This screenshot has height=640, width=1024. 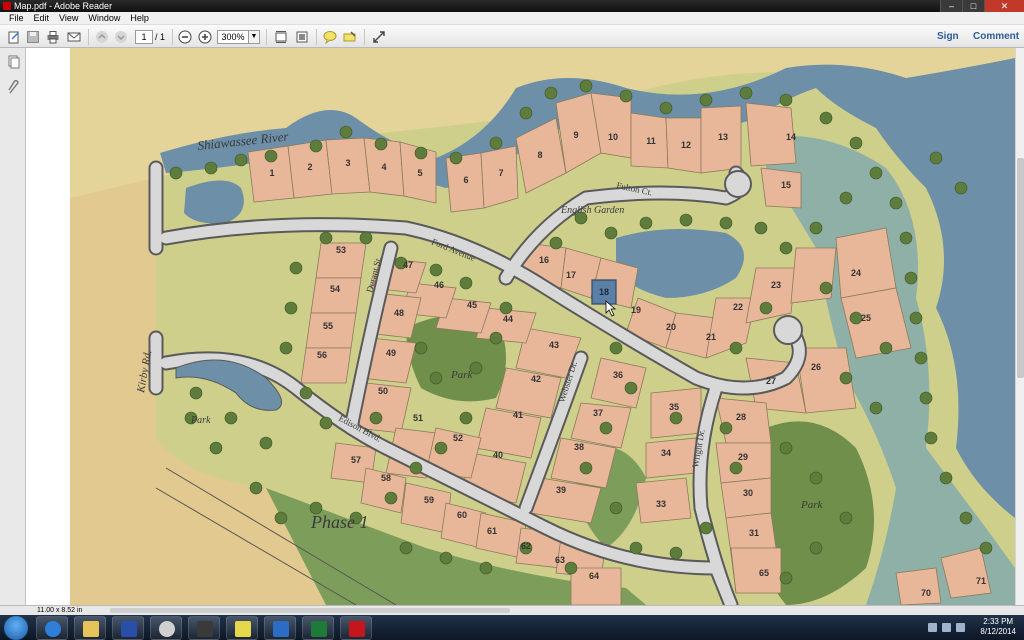 I want to click on volume-icon, so click(x=946, y=627).